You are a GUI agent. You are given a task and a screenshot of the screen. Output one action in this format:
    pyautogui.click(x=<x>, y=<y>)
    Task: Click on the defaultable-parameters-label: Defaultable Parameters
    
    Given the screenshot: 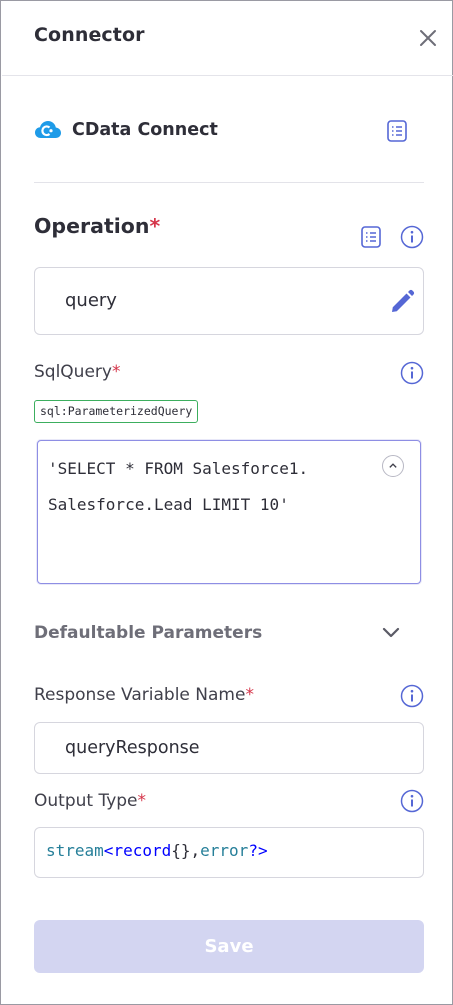 What is the action you would take?
    pyautogui.click(x=148, y=633)
    